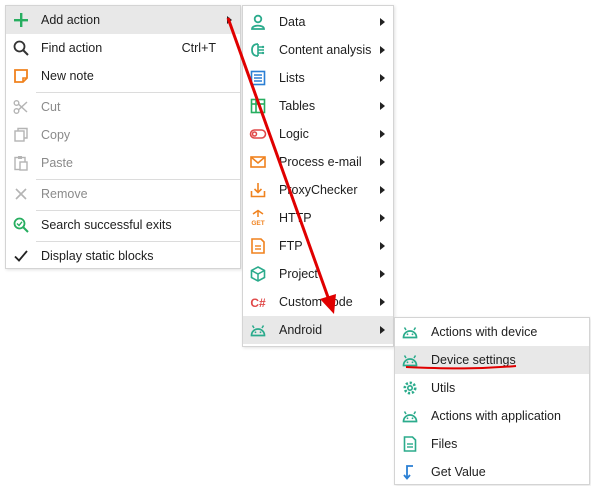 The width and height of the screenshot is (591, 486). I want to click on paste-menu-item: Paste, so click(123, 163).